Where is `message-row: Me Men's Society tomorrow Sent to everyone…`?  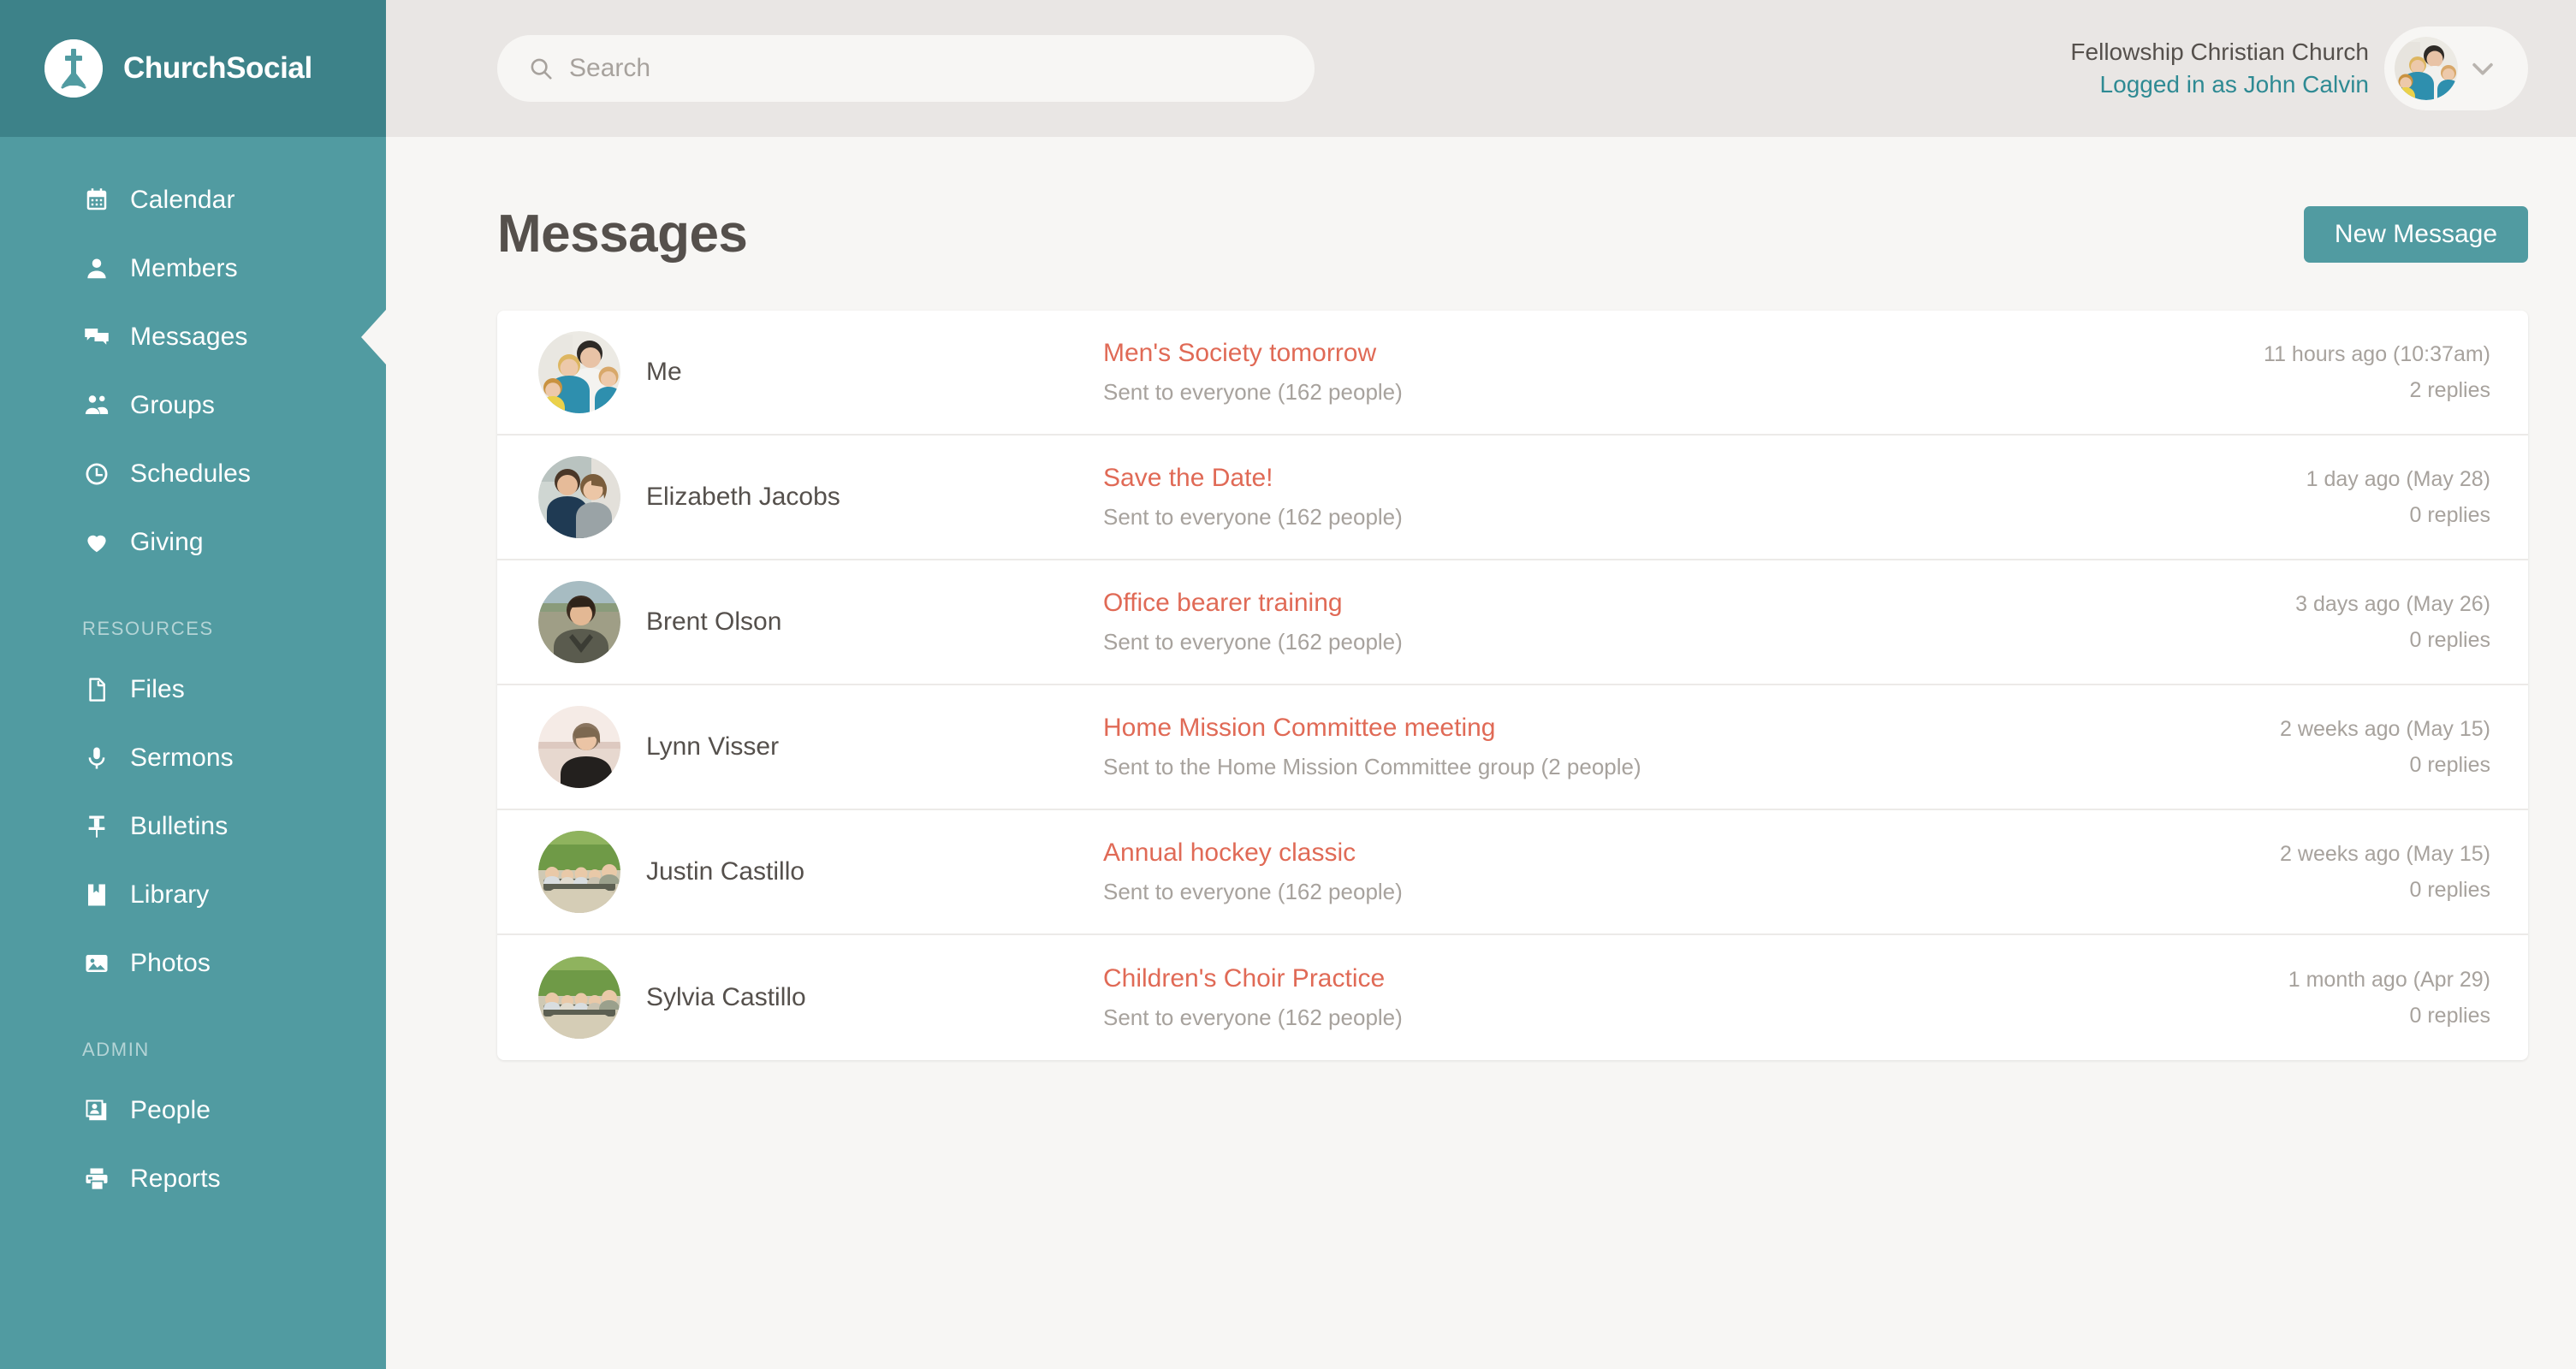 message-row: Me Men's Society tomorrow Sent to everyone… is located at coordinates (1512, 373).